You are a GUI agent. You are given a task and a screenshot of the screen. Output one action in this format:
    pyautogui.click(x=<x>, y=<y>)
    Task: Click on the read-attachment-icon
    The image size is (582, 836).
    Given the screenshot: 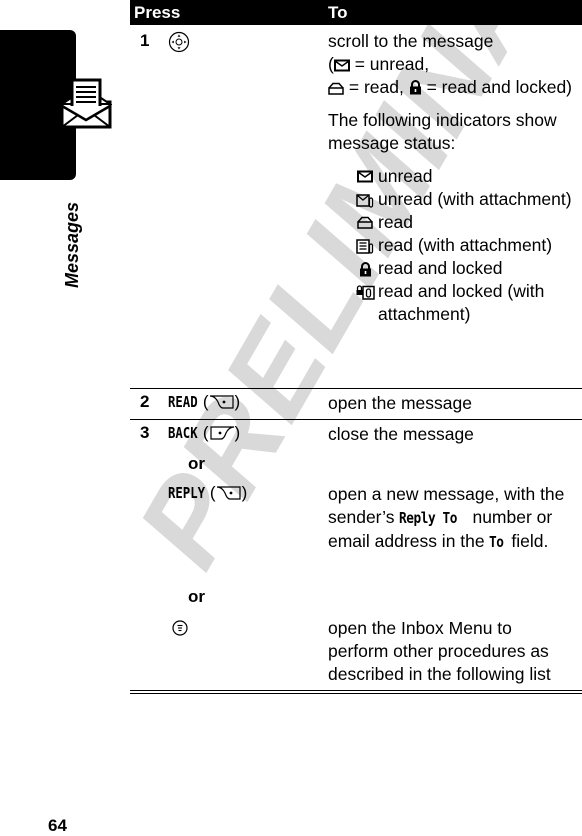 What is the action you would take?
    pyautogui.click(x=365, y=246)
    